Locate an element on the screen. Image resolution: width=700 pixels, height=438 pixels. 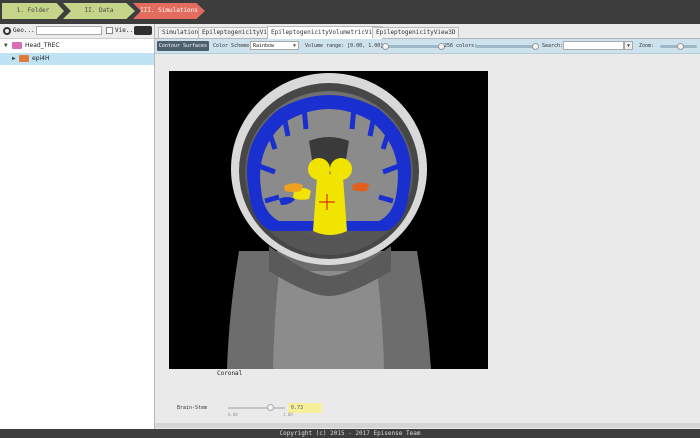
volume-range-slider is located at coordinates (412, 46).